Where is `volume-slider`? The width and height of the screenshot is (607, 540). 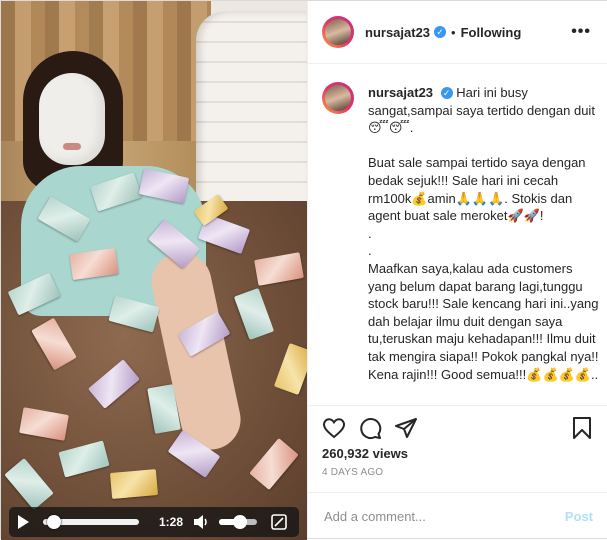
volume-slider is located at coordinates (238, 522).